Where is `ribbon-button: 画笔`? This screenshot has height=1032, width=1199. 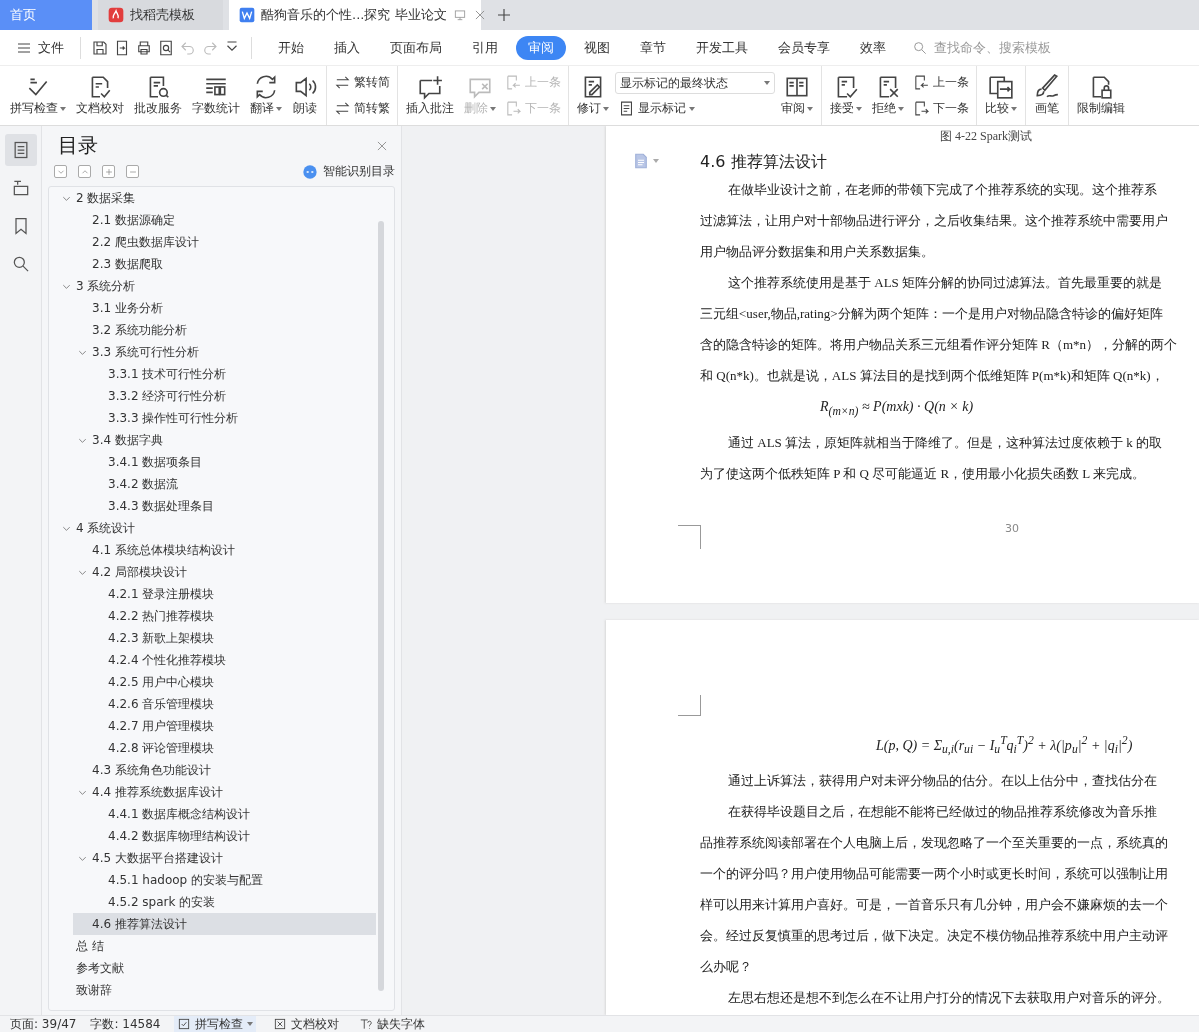
ribbon-button: 画笔 is located at coordinates (1047, 95).